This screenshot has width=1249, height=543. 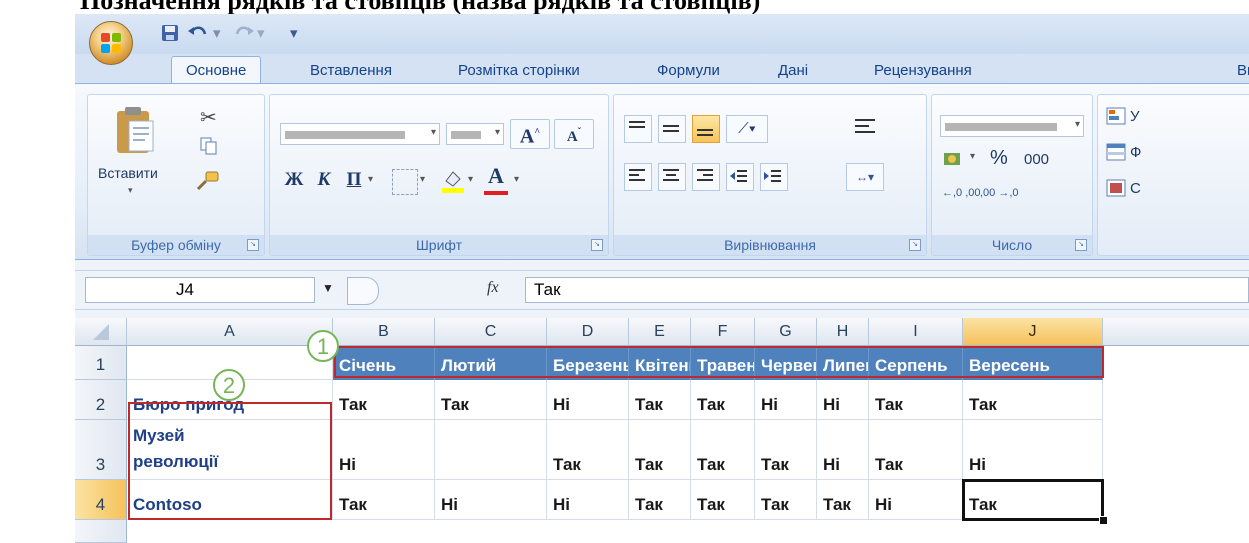 I want to click on formula-input: Так, so click(x=887, y=290).